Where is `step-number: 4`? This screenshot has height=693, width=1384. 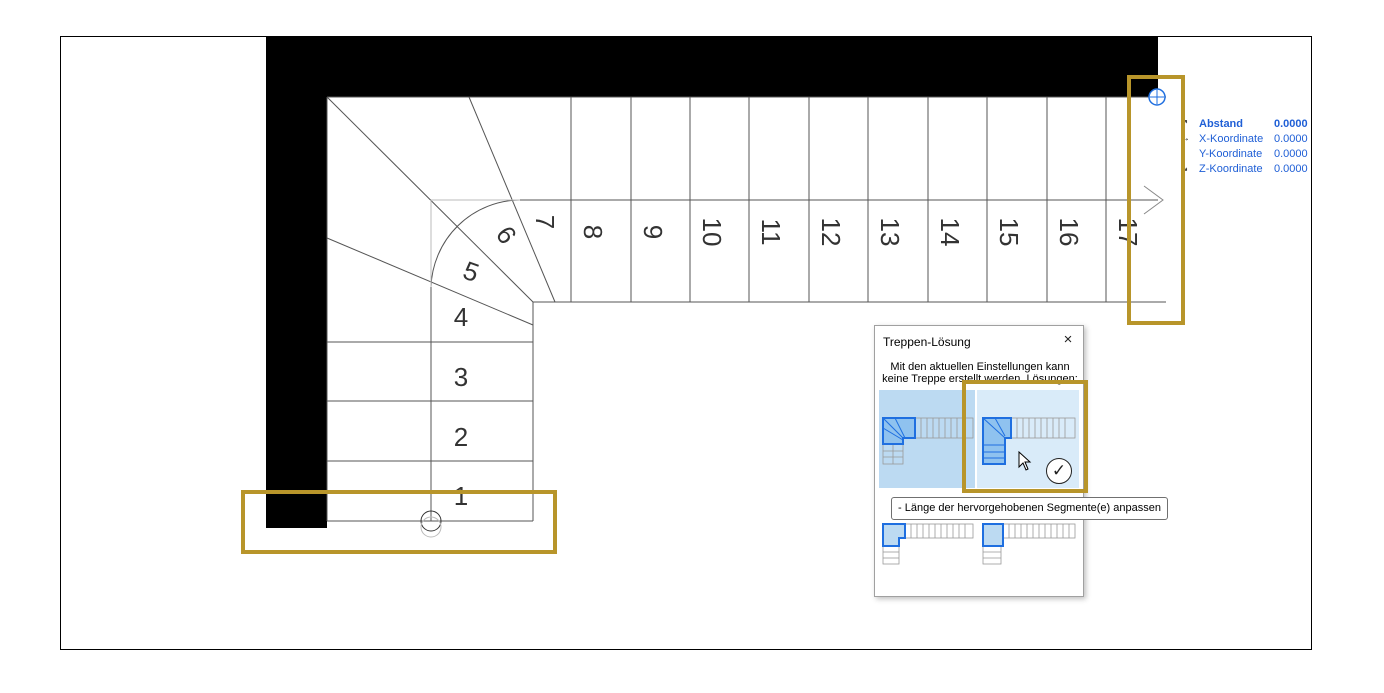 step-number: 4 is located at coordinates (461, 317).